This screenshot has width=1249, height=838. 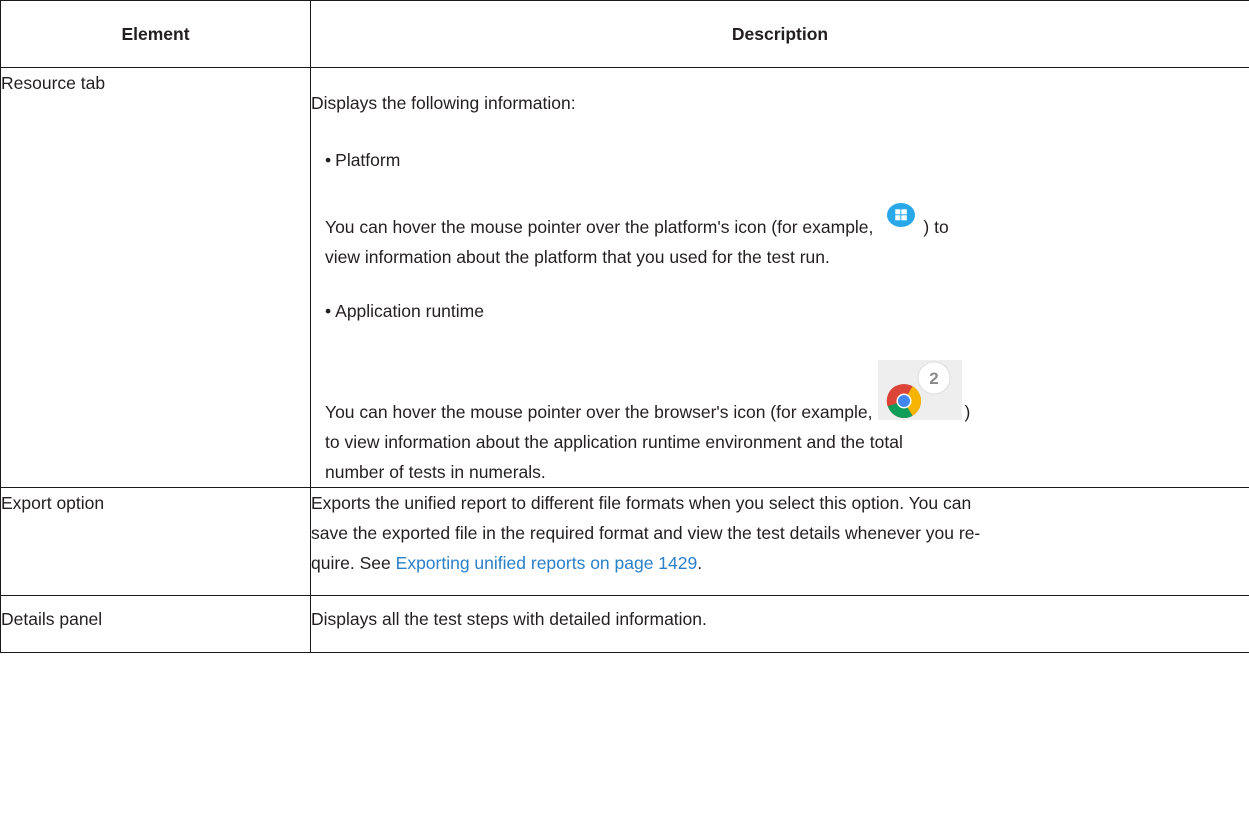 I want to click on element-cell: Details panel, so click(x=155, y=624).